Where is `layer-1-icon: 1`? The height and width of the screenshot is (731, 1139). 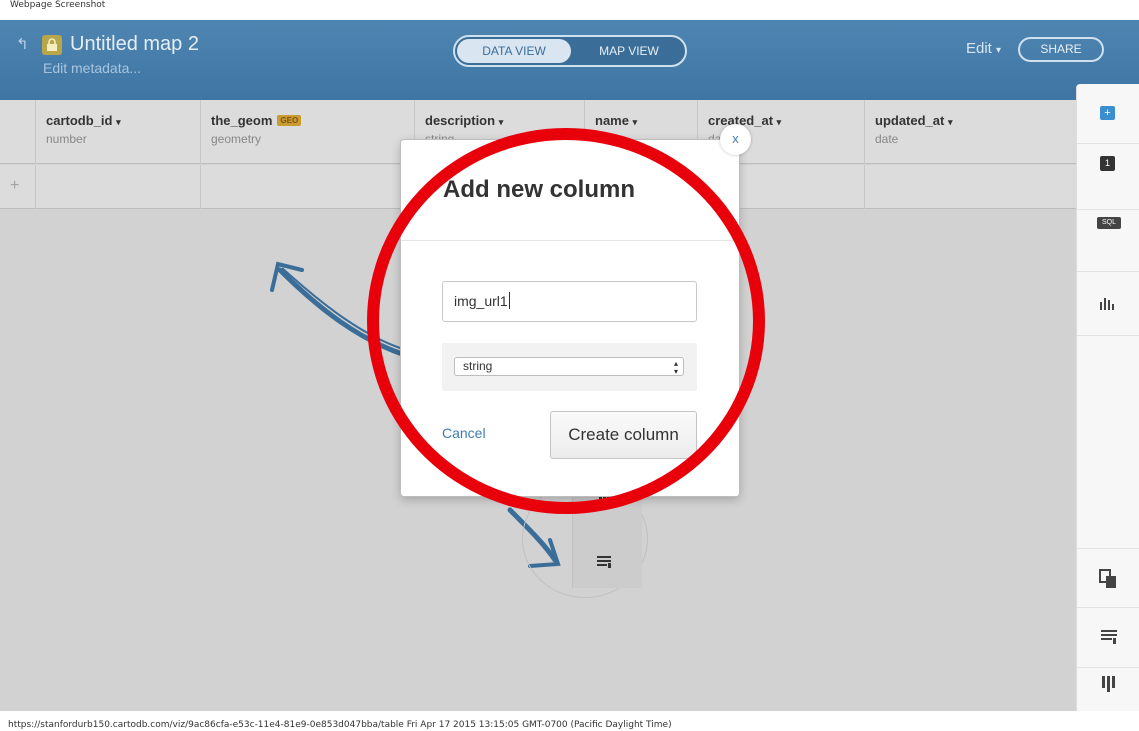
layer-1-icon: 1 is located at coordinates (1107, 163).